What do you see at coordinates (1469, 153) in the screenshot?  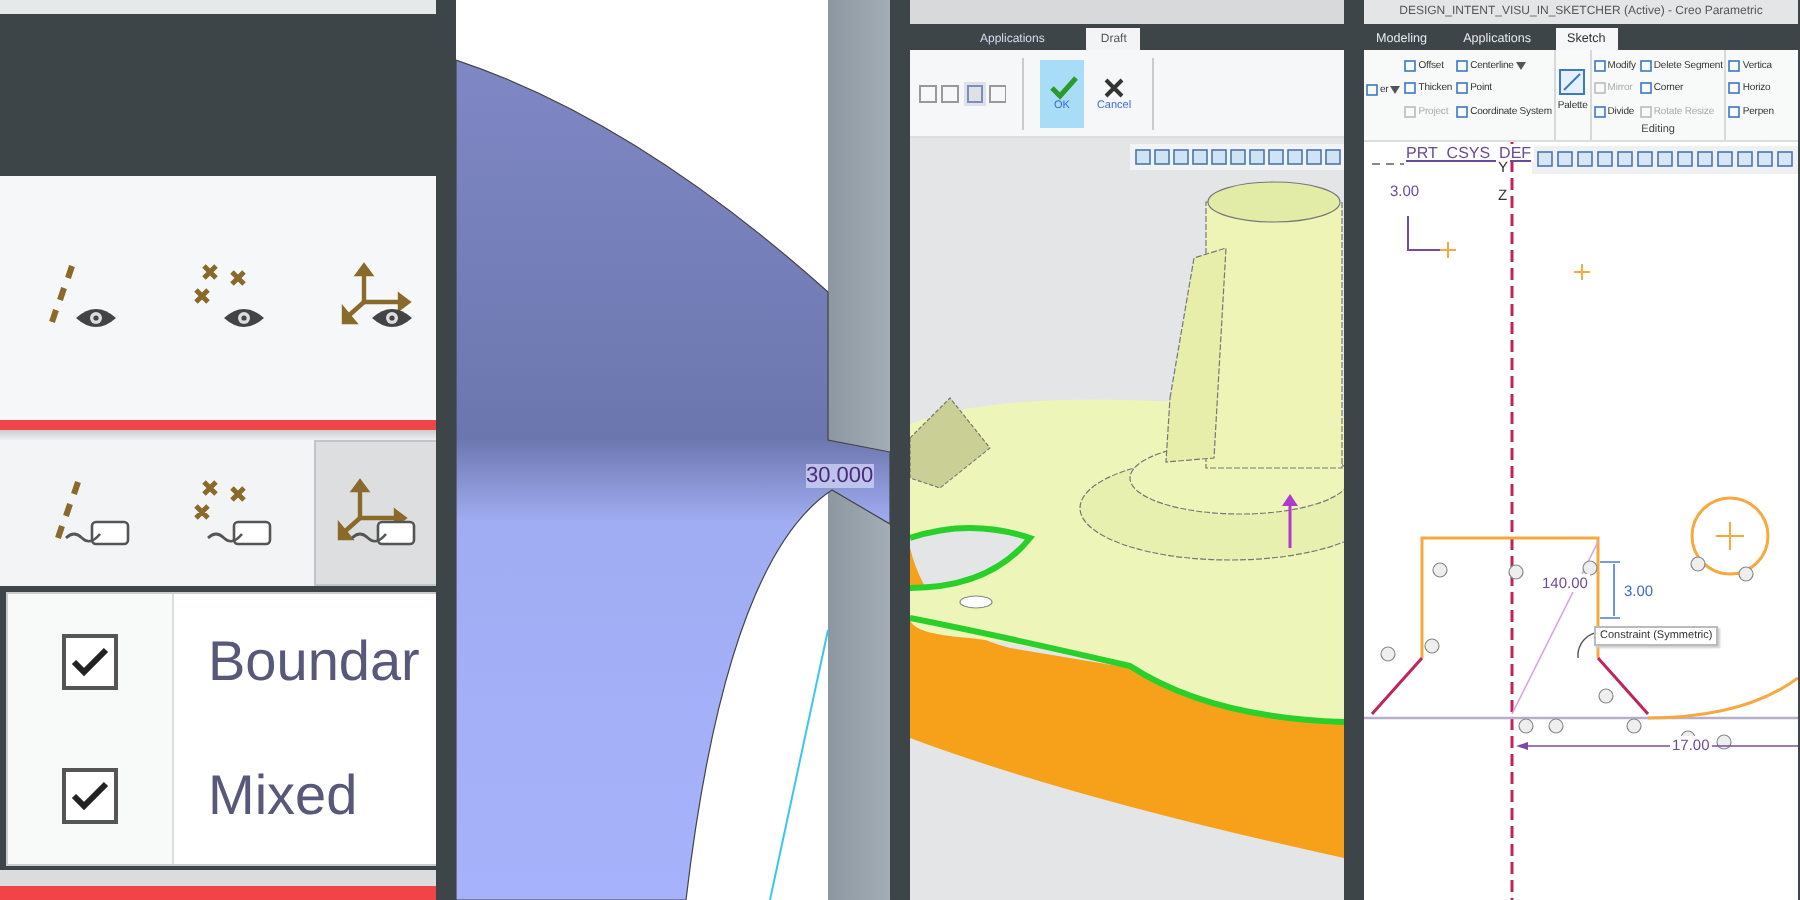 I see `csys-label: PRT_CSYS_DEF` at bounding box center [1469, 153].